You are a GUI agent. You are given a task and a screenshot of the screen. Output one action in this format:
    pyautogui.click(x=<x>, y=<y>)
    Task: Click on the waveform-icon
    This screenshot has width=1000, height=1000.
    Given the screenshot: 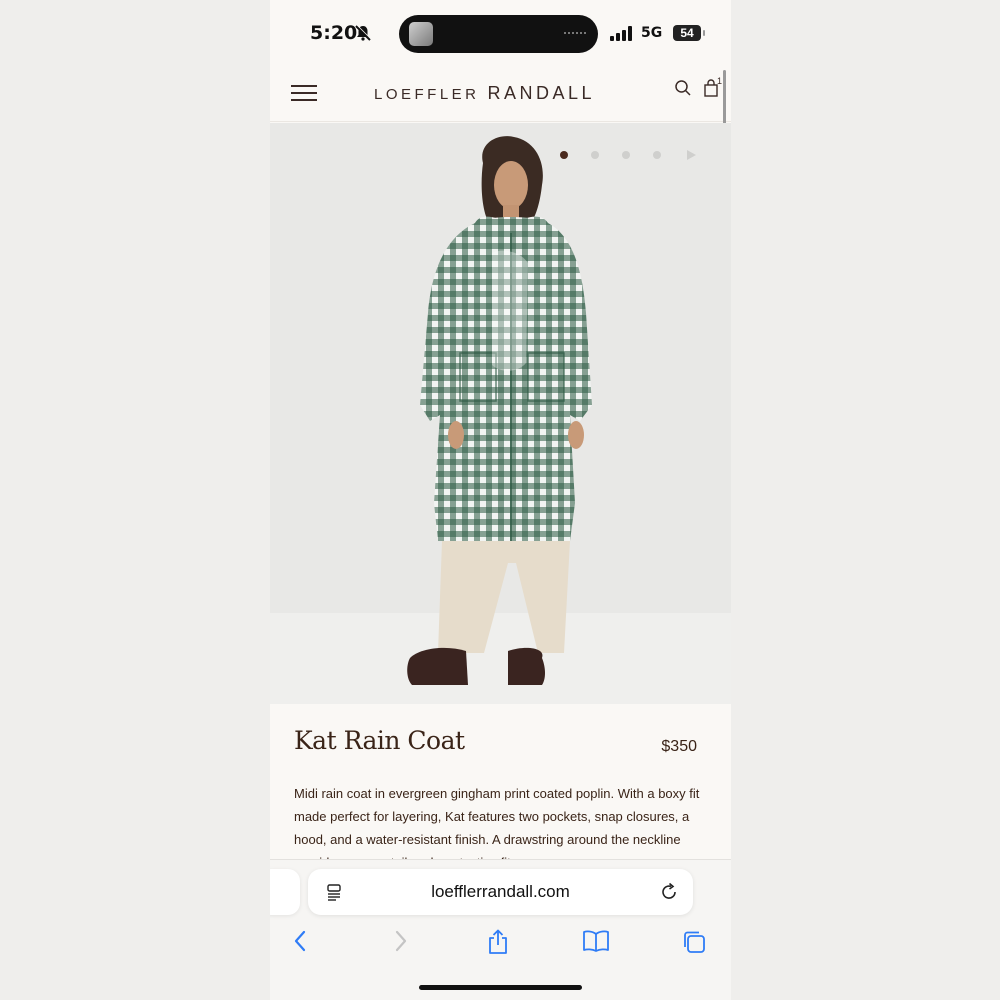 What is the action you would take?
    pyautogui.click(x=575, y=33)
    